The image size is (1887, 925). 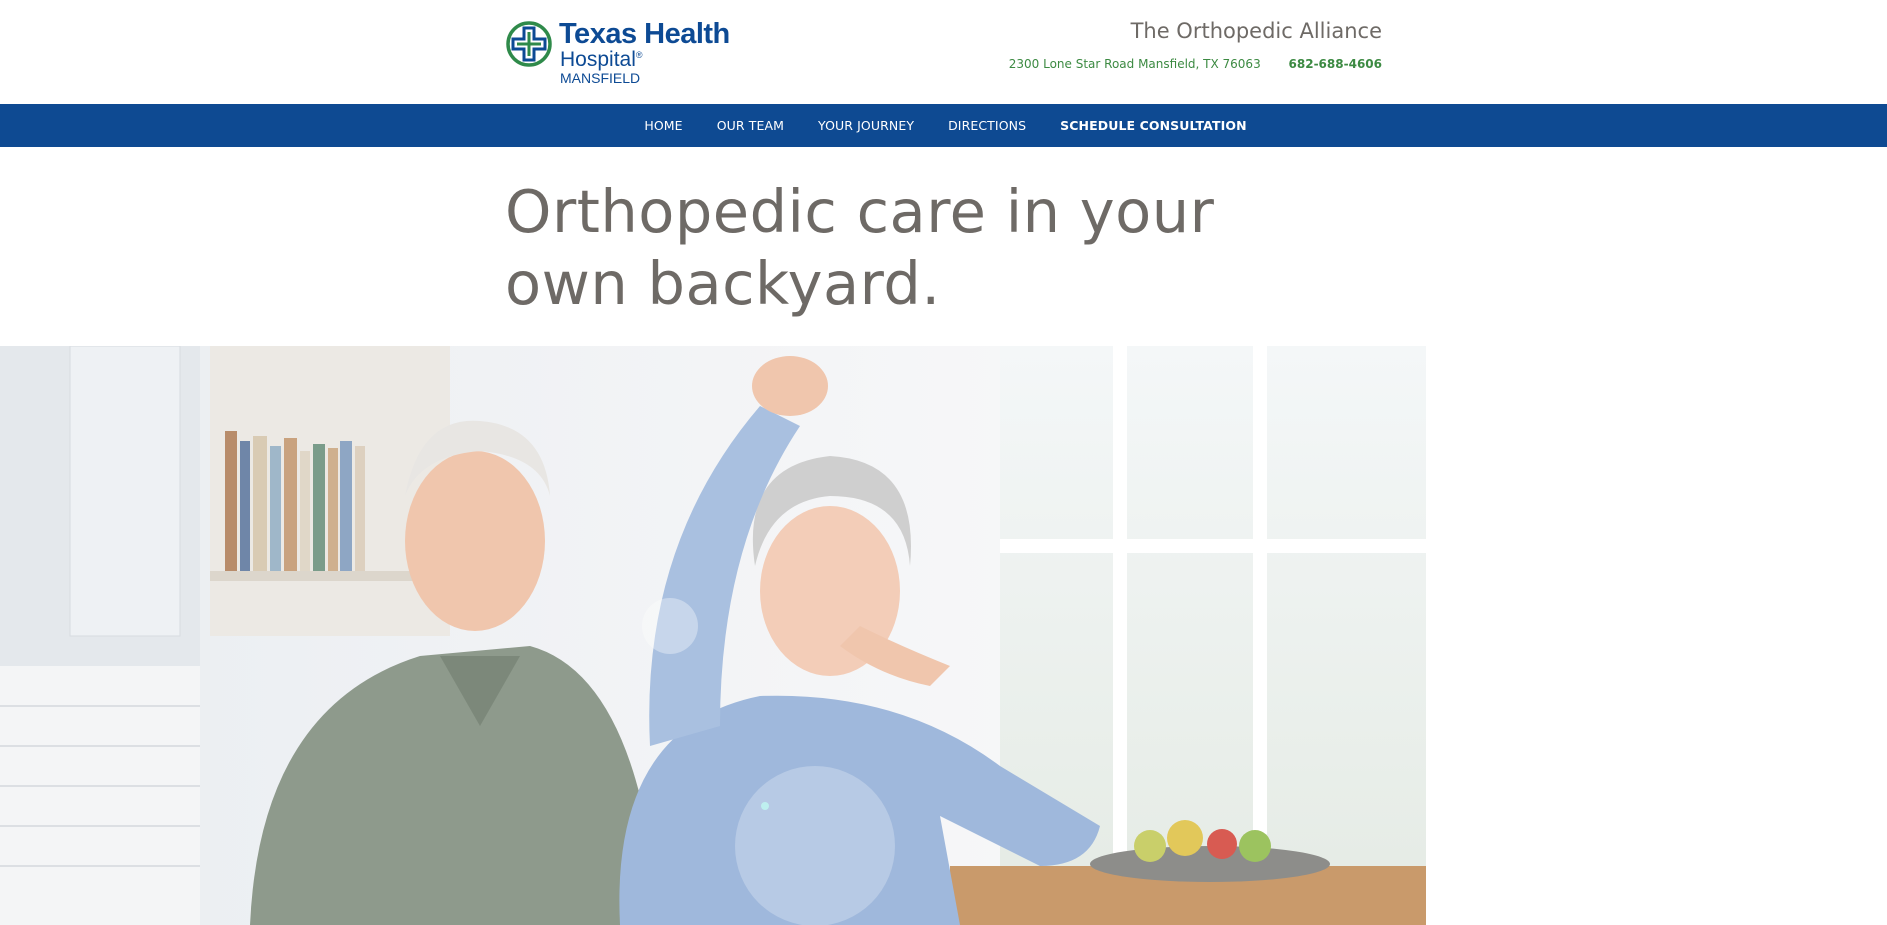 What do you see at coordinates (860, 211) in the screenshot?
I see `hero-headline-line1: Orthopedic care in your` at bounding box center [860, 211].